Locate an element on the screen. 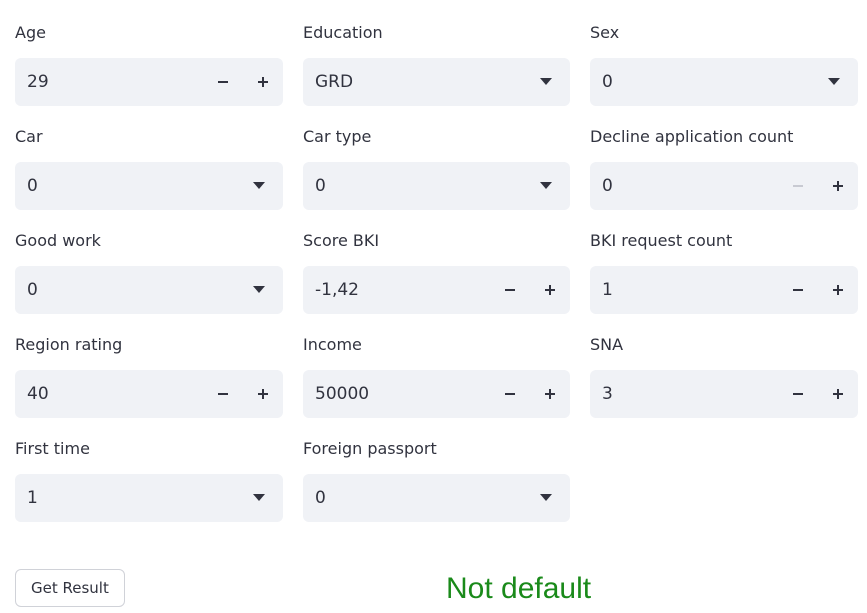 The width and height of the screenshot is (867, 613). good-work-select: 0 is located at coordinates (149, 290).